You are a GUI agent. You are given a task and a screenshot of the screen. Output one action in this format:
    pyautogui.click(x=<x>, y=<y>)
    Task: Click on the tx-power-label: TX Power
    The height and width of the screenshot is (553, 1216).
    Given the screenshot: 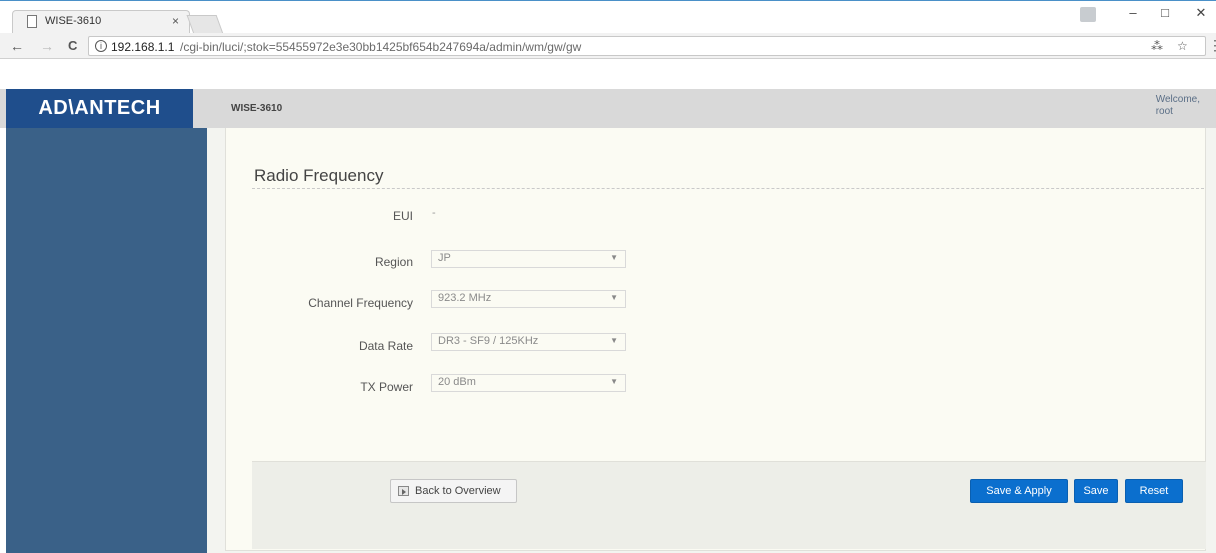 What is the action you would take?
    pyautogui.click(x=386, y=387)
    